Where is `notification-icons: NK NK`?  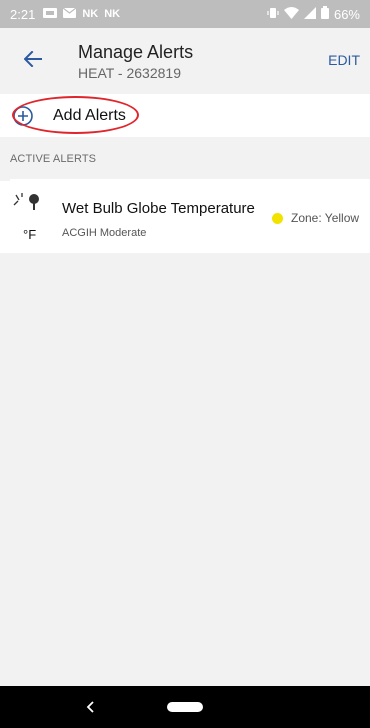 notification-icons: NK NK is located at coordinates (82, 14).